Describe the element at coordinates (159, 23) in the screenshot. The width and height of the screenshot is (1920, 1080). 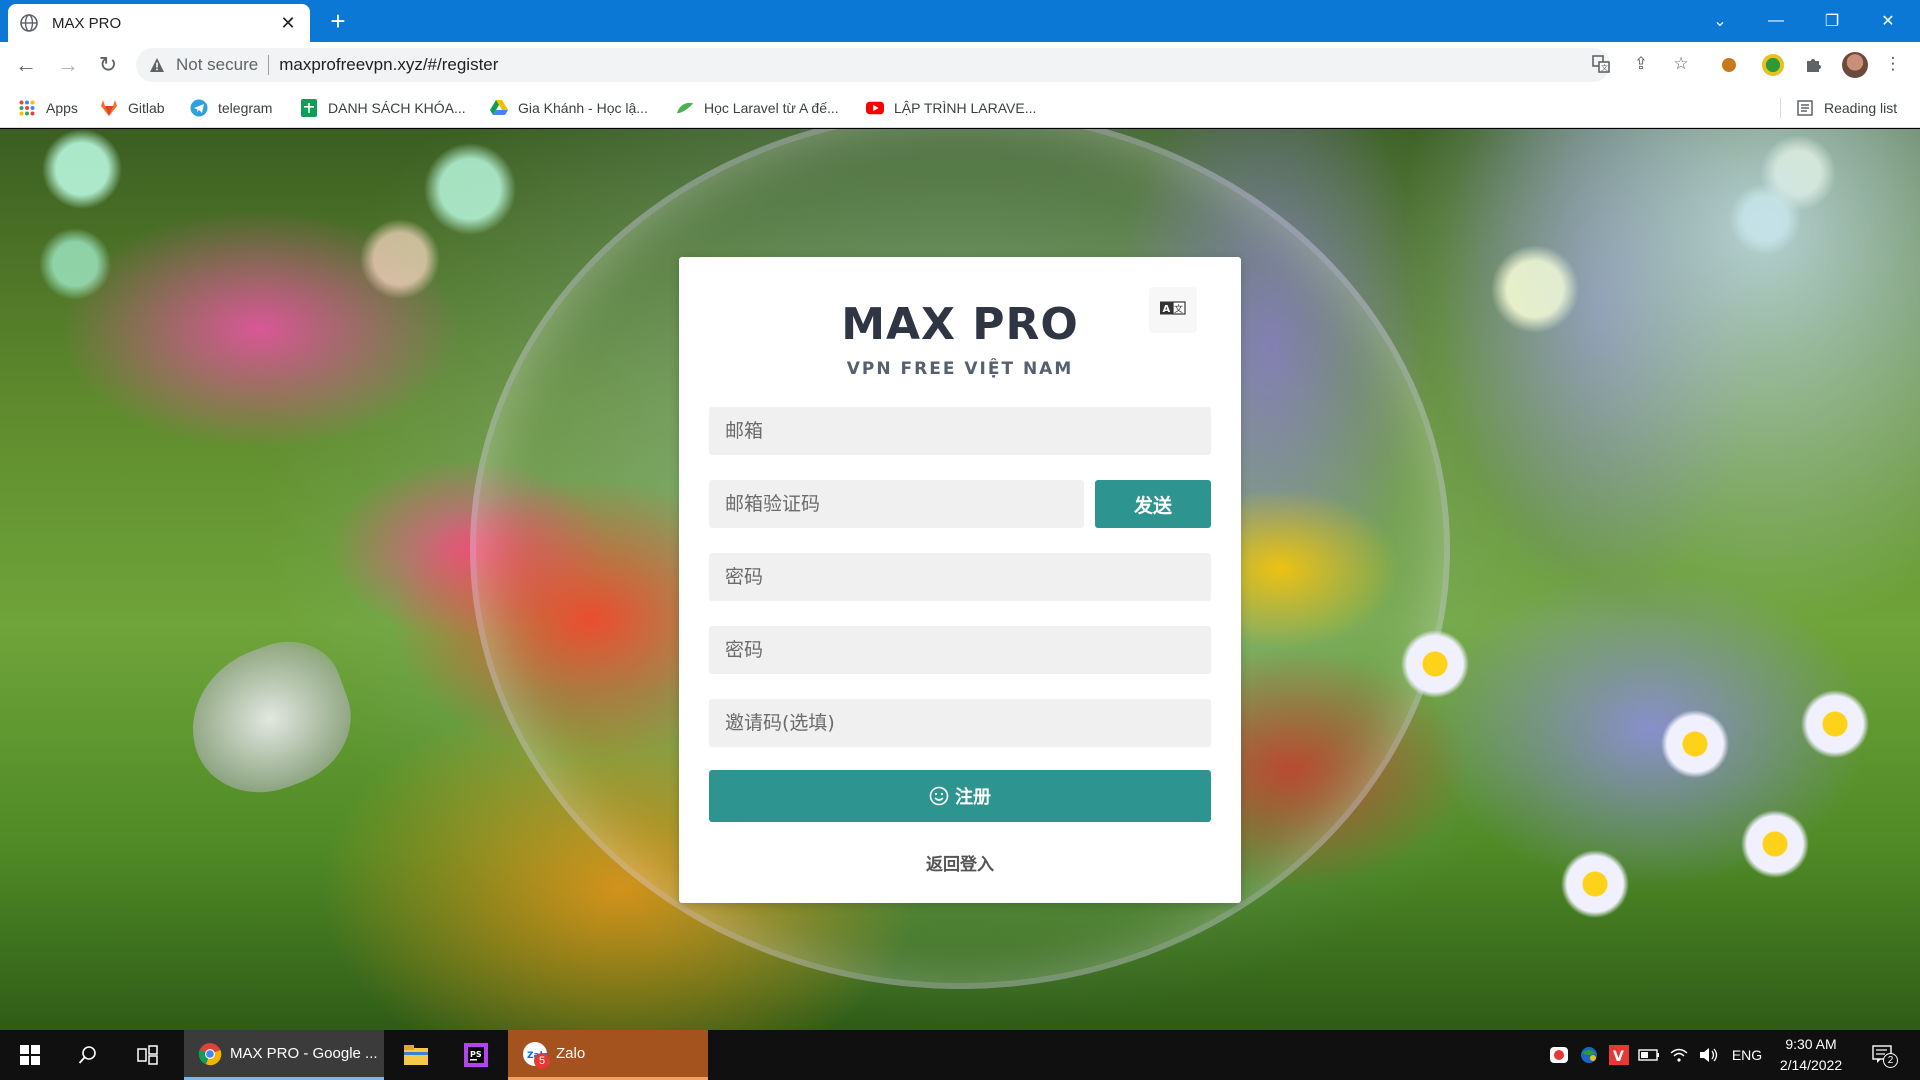
I see `browser-tab: MAX PRO ✕` at that location.